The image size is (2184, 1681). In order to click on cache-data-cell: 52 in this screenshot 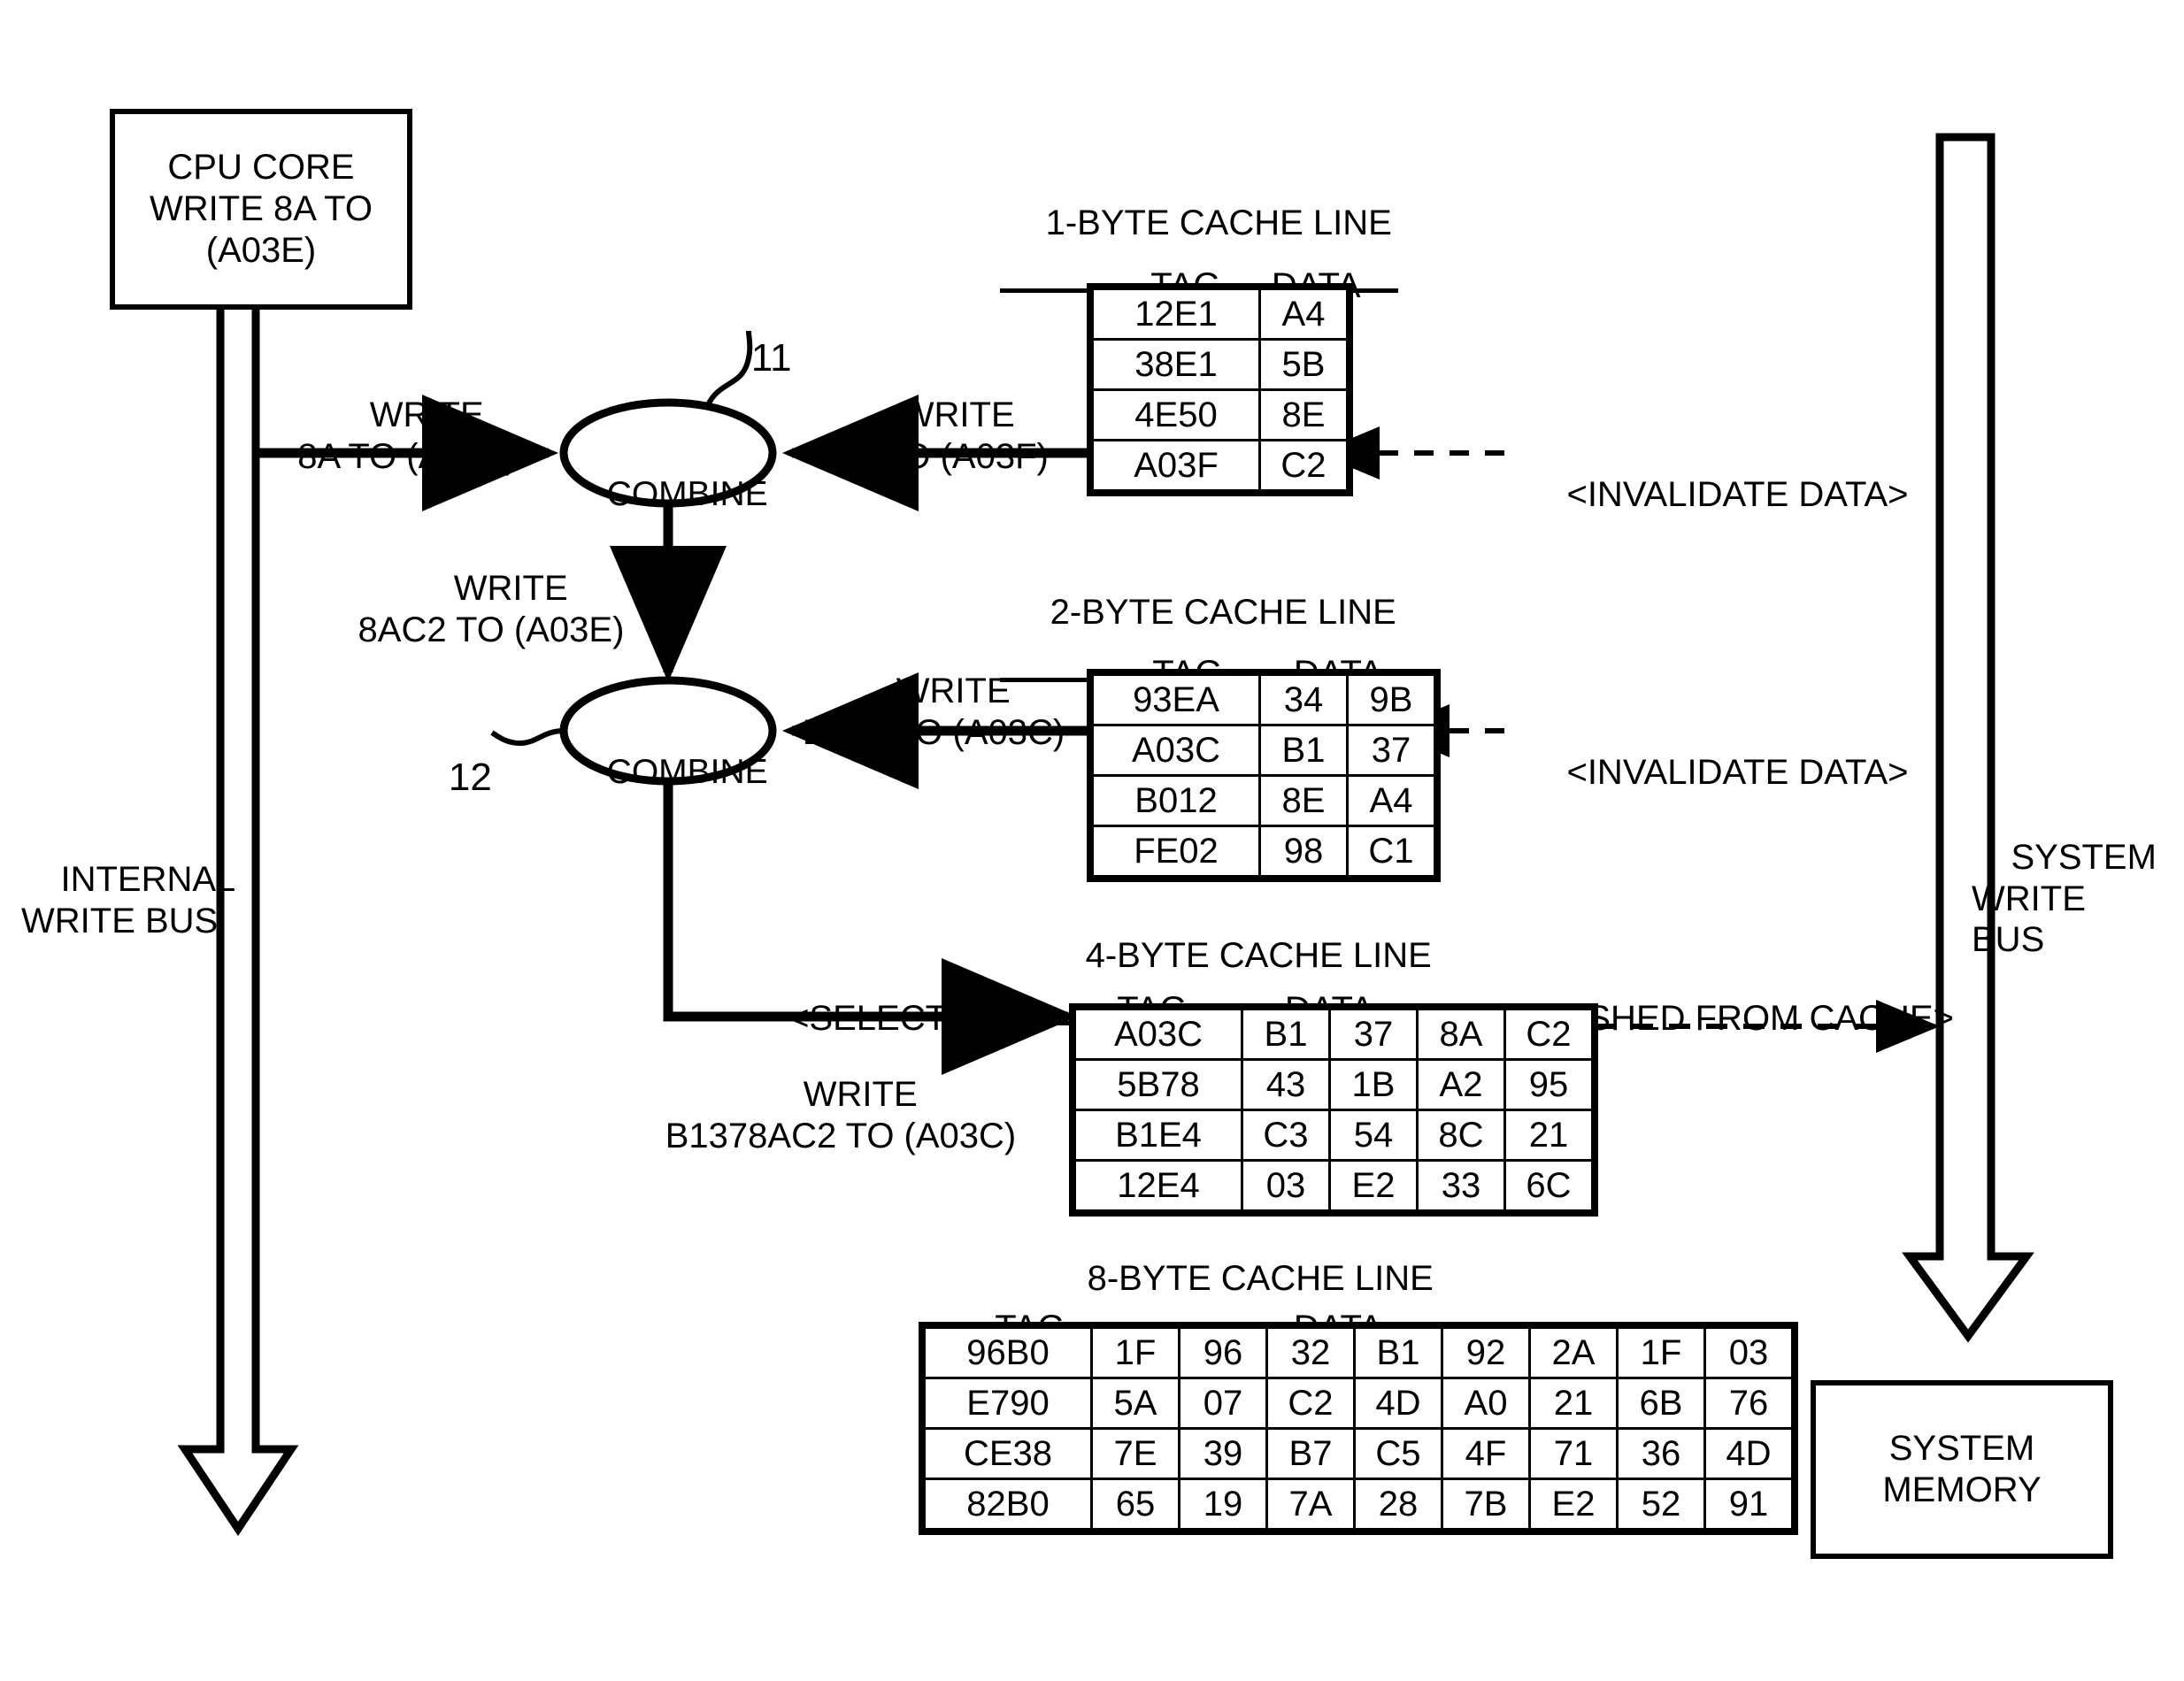, I will do `click(1661, 1504)`.